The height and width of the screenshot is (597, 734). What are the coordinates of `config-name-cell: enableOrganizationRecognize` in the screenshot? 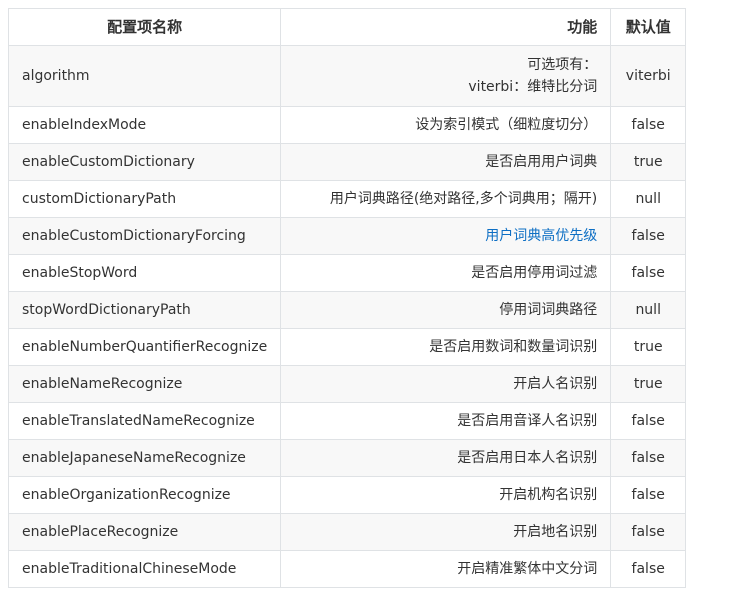 It's located at (144, 495).